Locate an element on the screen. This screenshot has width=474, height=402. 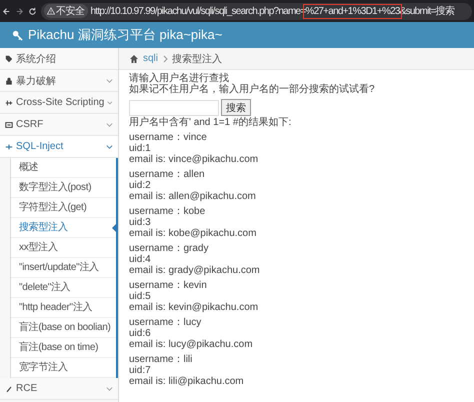
submenu-item: 搜索型注入 is located at coordinates (63, 228).